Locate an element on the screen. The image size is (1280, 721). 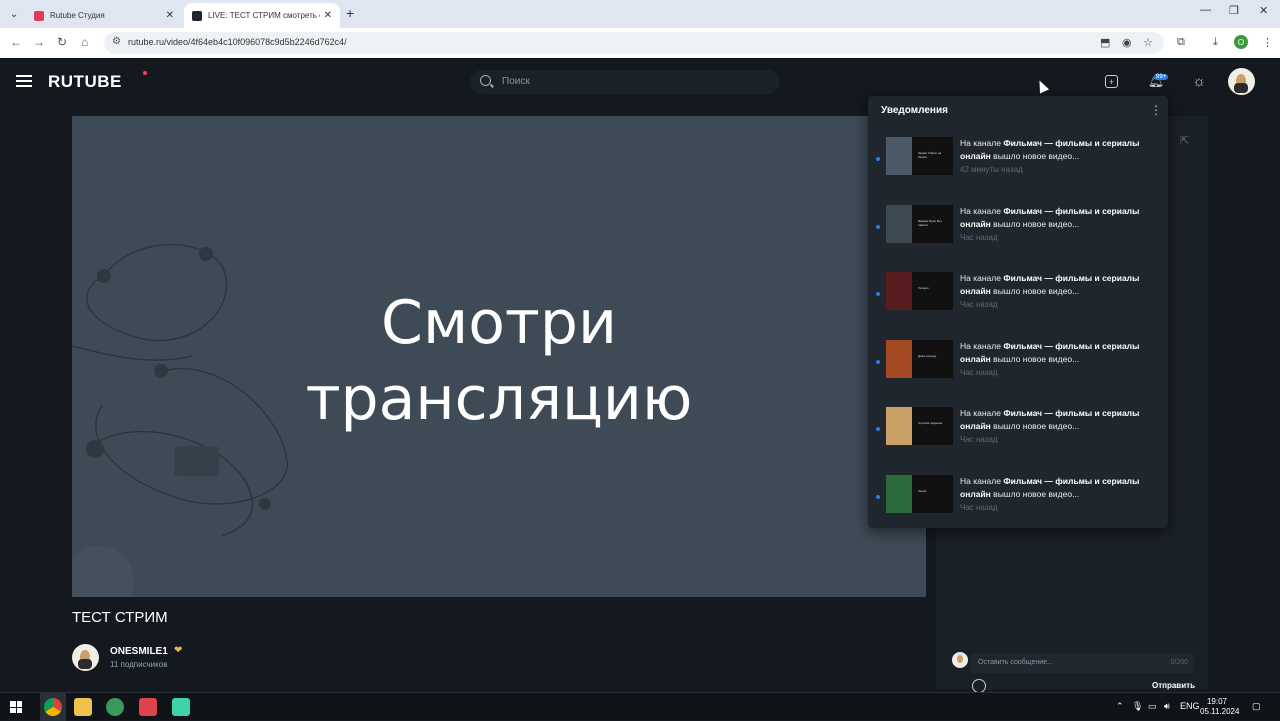
heart-icon: ❤ is located at coordinates (178, 650).